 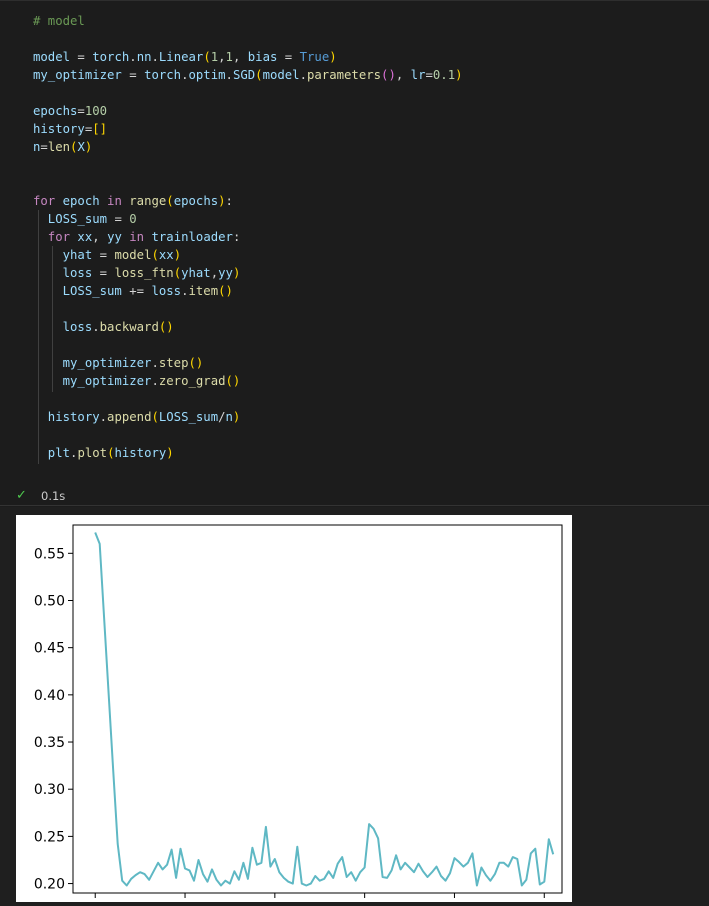 What do you see at coordinates (163, 75) in the screenshot?
I see `code-token: torch` at bounding box center [163, 75].